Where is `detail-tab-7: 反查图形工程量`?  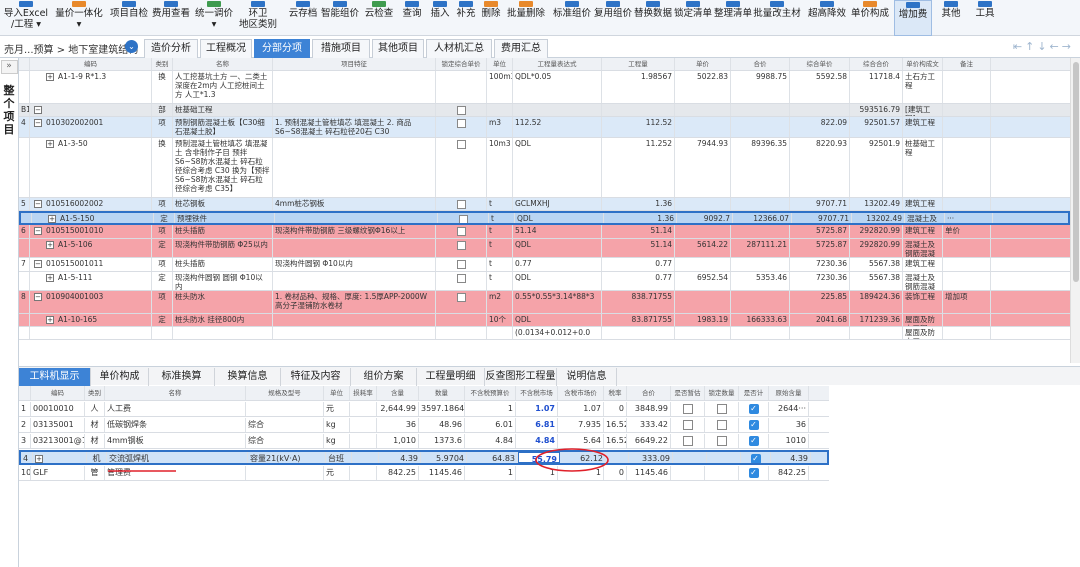
detail-tab-7: 反查图形工程量 is located at coordinates (521, 377).